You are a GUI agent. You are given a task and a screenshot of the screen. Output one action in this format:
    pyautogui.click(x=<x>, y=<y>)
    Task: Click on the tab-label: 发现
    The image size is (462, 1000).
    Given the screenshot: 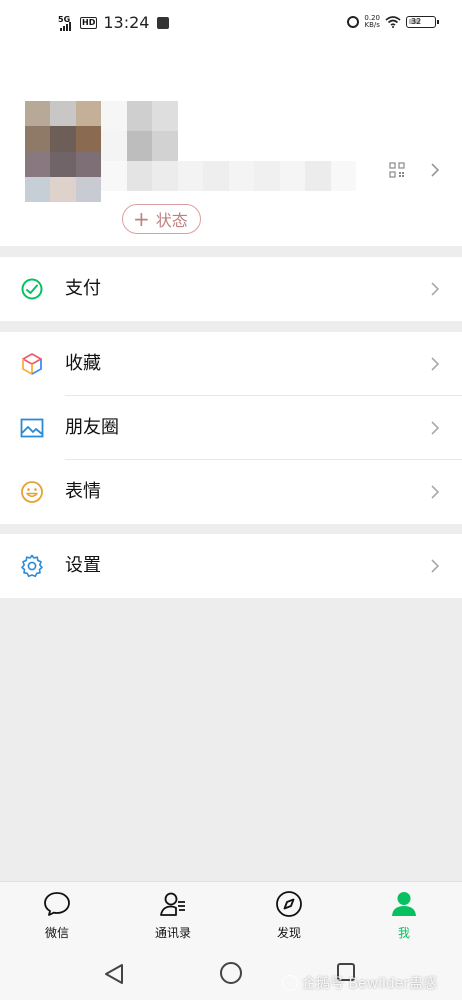 What is the action you would take?
    pyautogui.click(x=288, y=933)
    